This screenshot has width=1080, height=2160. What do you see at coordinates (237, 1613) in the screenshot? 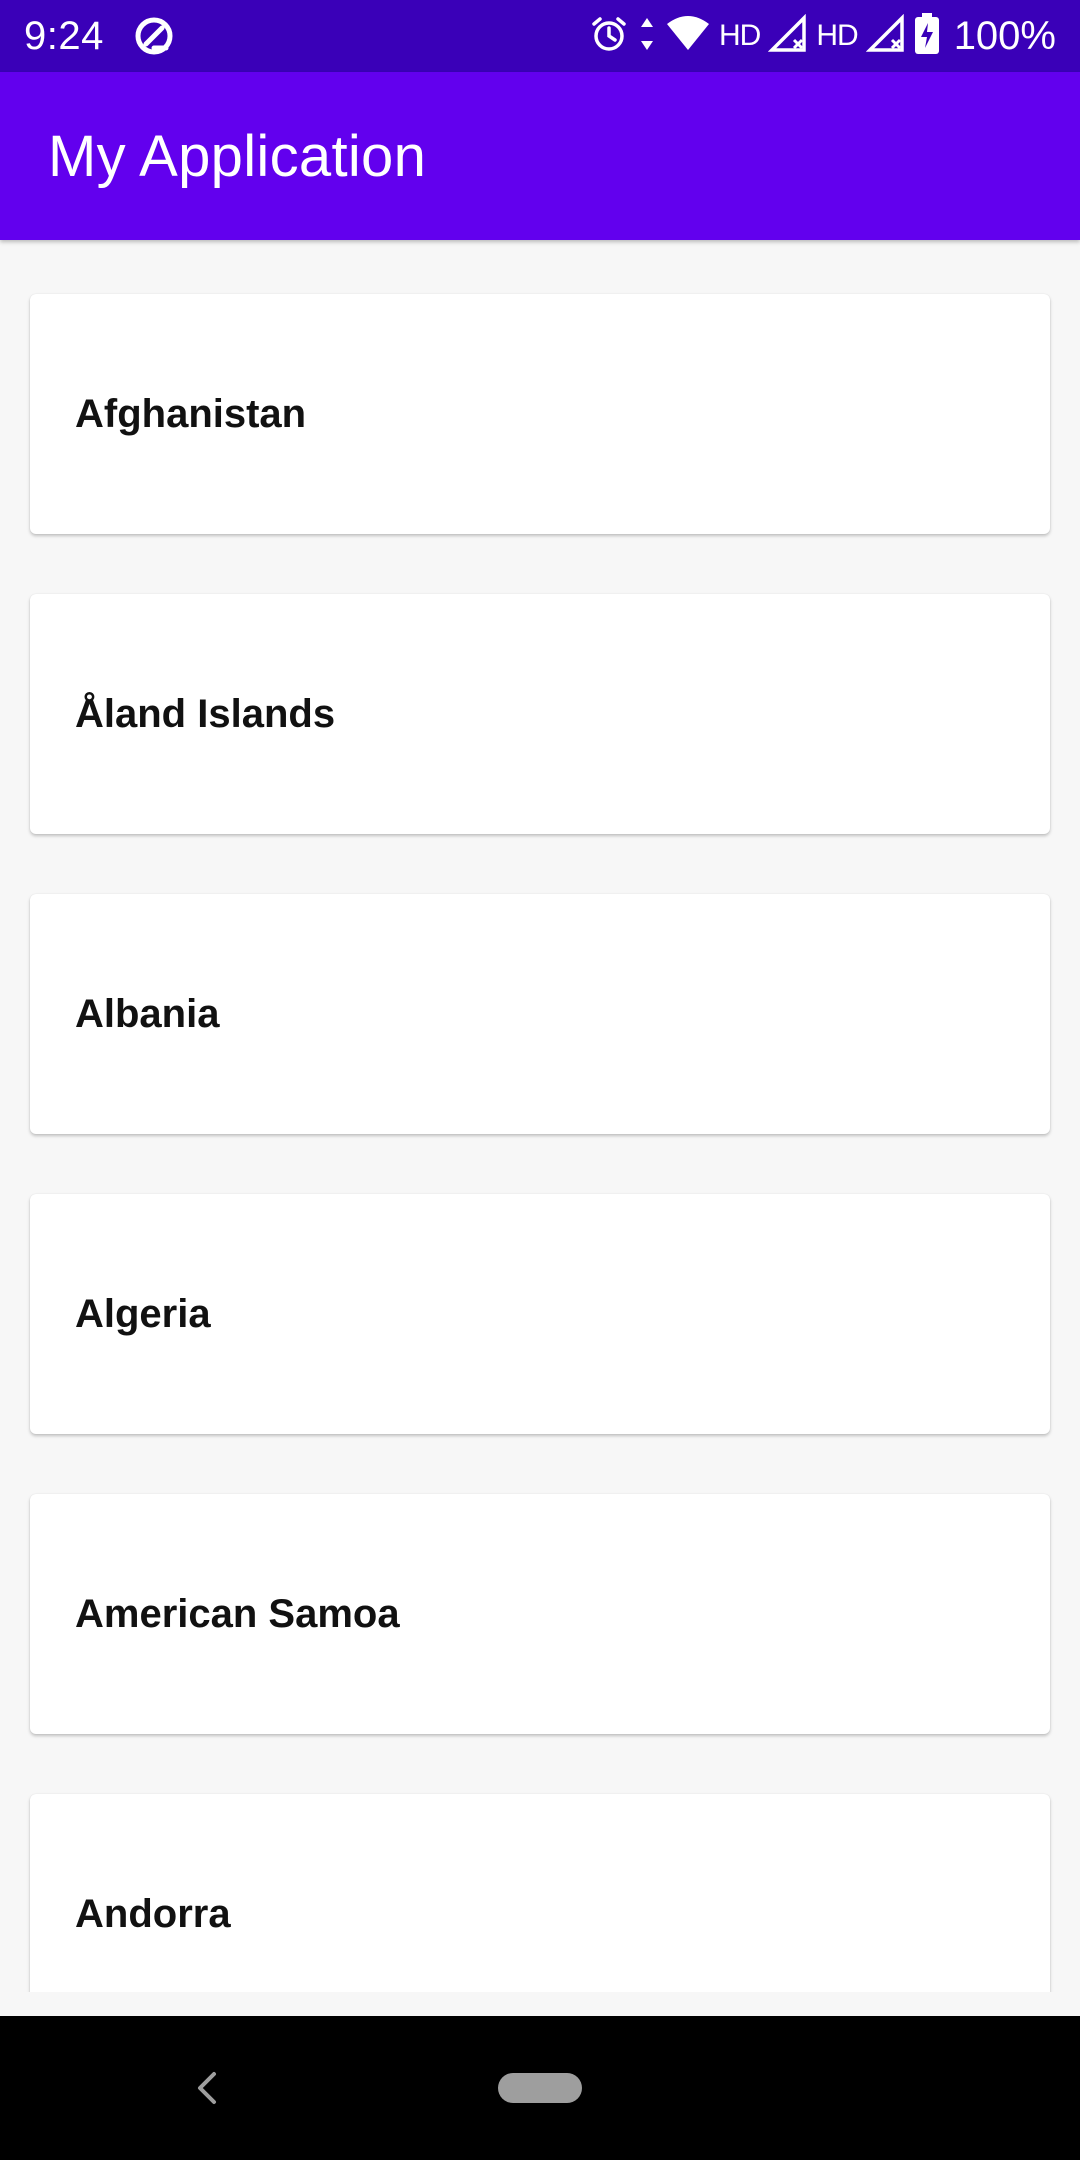
I see `list-item-label: American Samoa` at bounding box center [237, 1613].